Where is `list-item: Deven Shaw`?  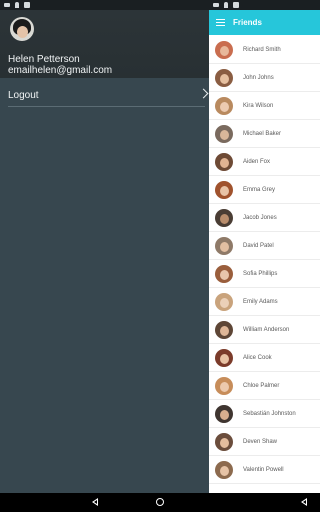
list-item: Deven Shaw is located at coordinates (264, 442).